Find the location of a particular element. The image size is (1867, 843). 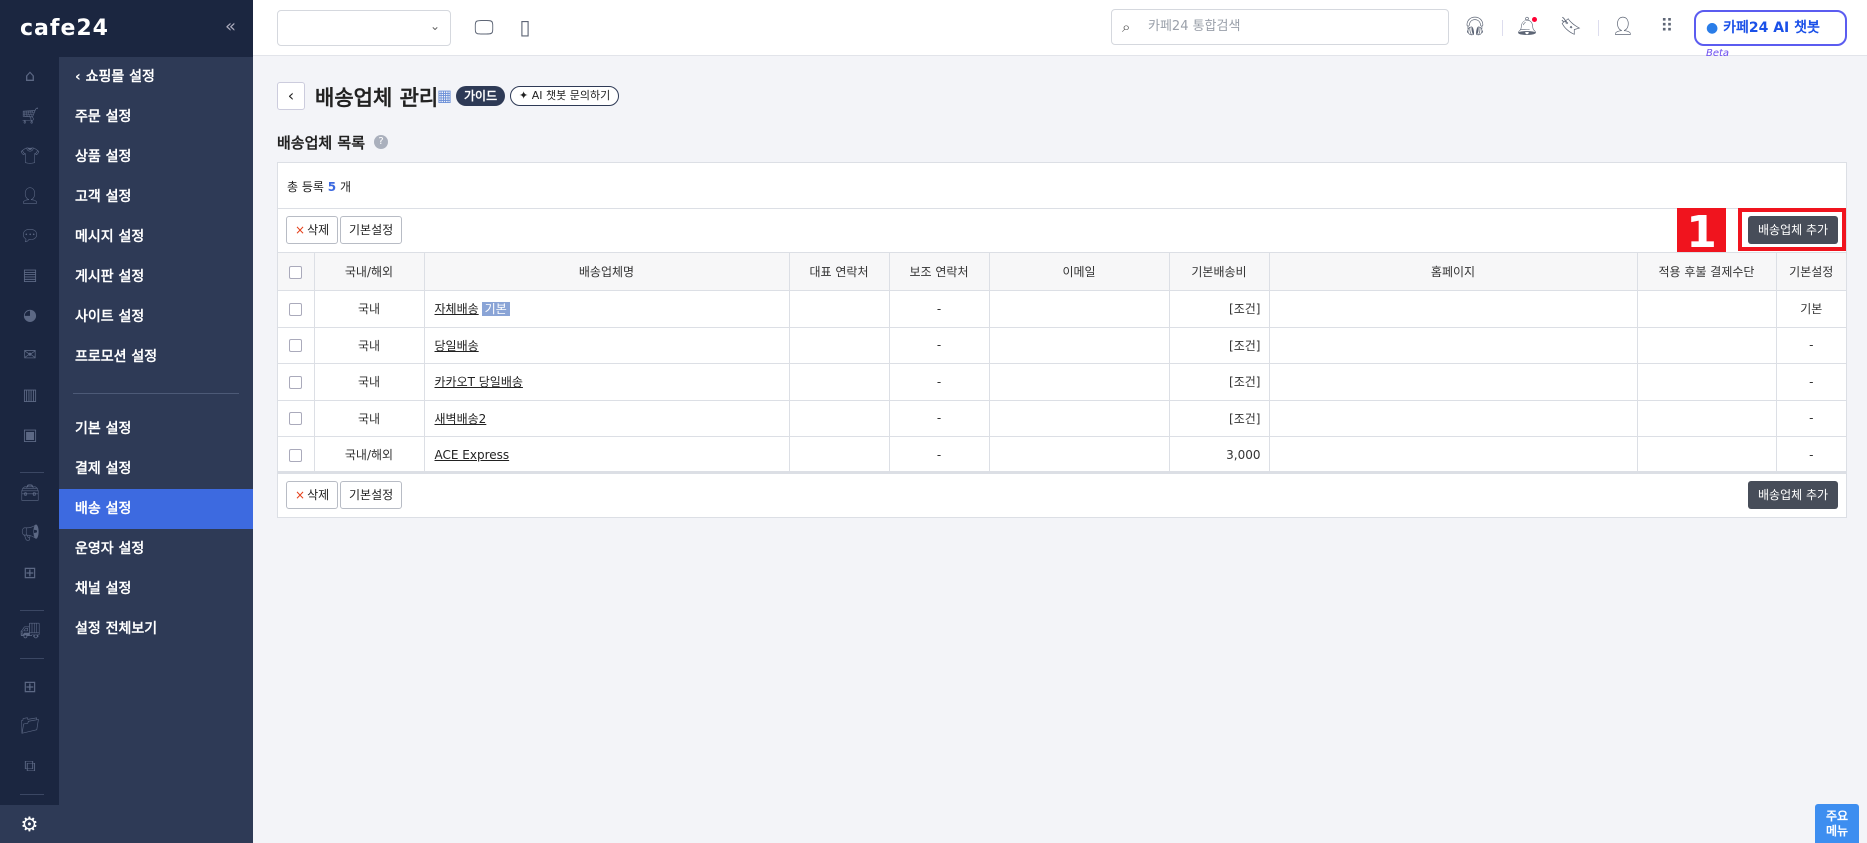

board-icon: ▤ is located at coordinates (30, 275).